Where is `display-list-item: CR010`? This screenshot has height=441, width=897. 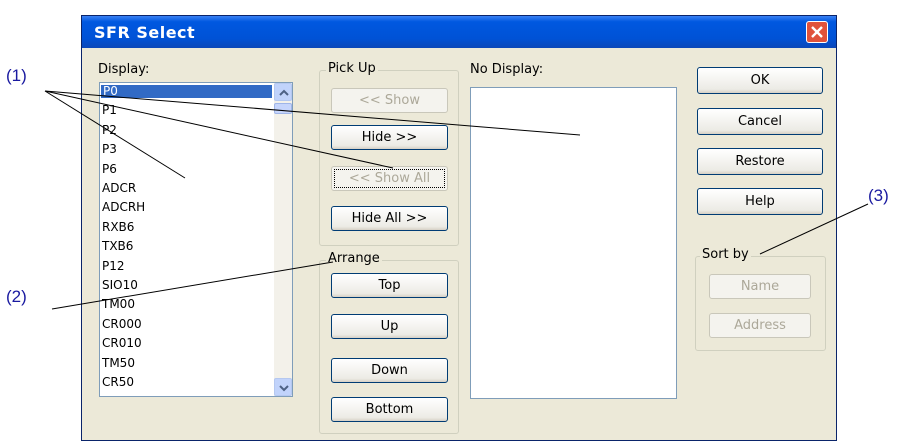
display-list-item: CR010 is located at coordinates (122, 343).